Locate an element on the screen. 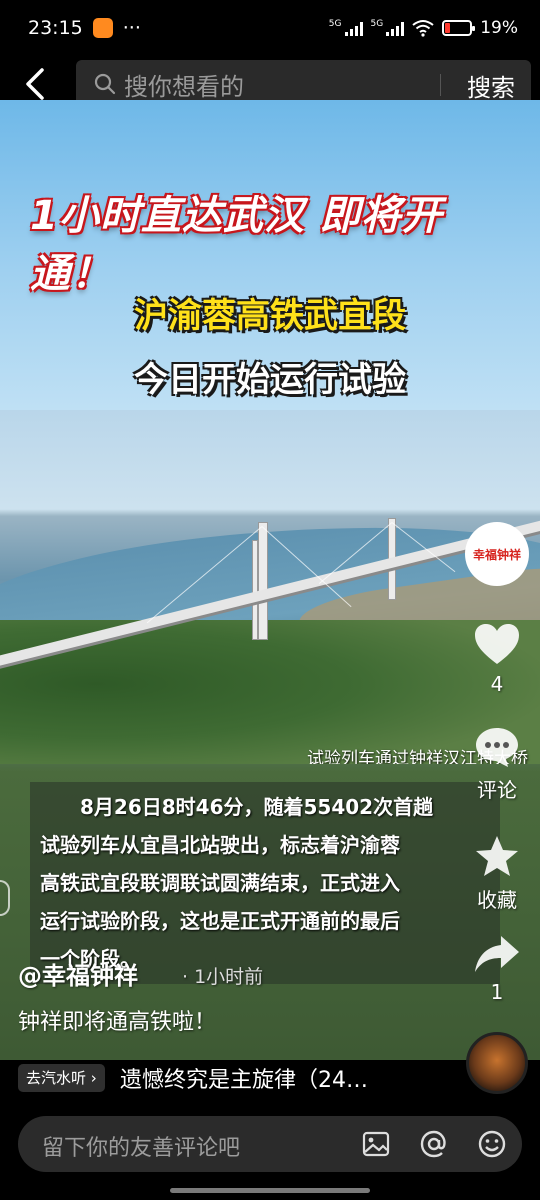  signal-1-label: 5G is located at coordinates (335, 24).